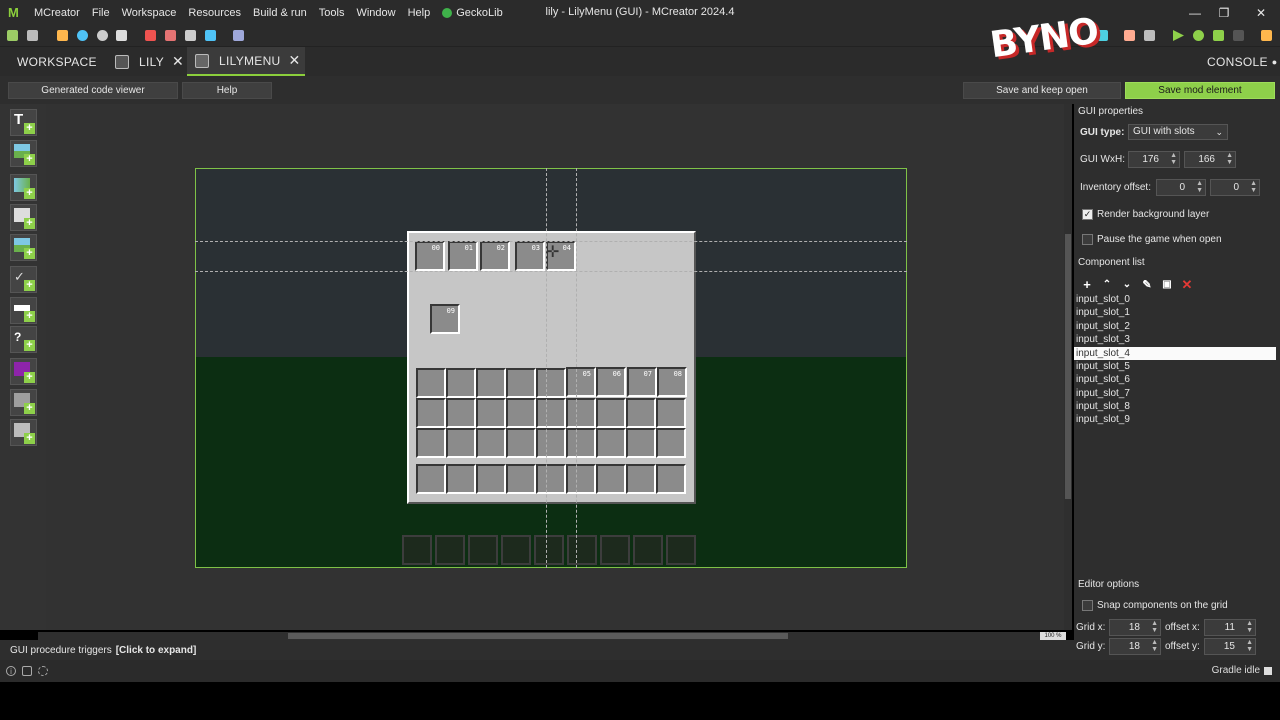 The width and height of the screenshot is (1280, 720). I want to click on menu-tools: Tools, so click(332, 13).